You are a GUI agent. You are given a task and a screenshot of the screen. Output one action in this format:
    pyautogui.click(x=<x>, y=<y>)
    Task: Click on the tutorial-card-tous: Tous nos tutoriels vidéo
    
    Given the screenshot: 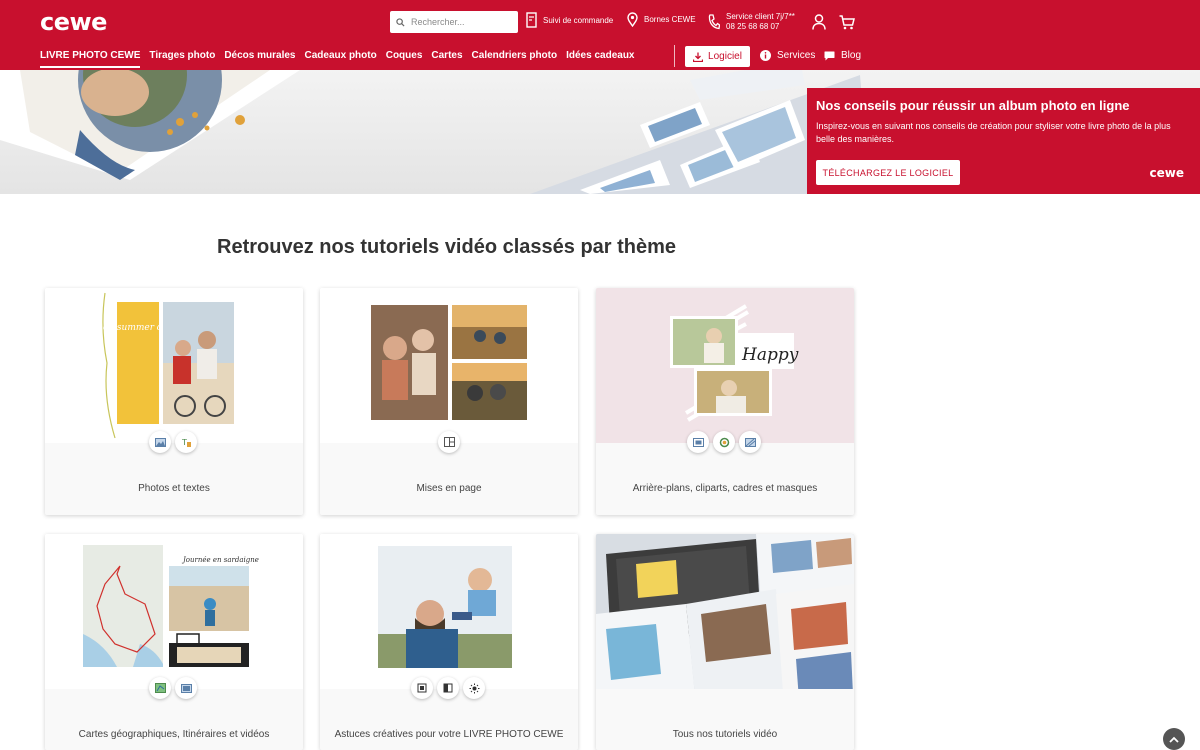 What is the action you would take?
    pyautogui.click(x=725, y=642)
    